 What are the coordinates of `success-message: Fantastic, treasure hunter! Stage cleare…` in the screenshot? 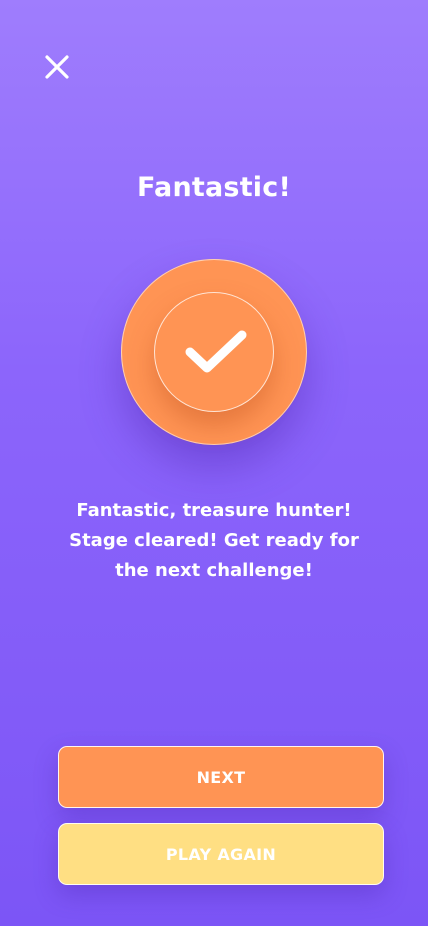 It's located at (214, 541).